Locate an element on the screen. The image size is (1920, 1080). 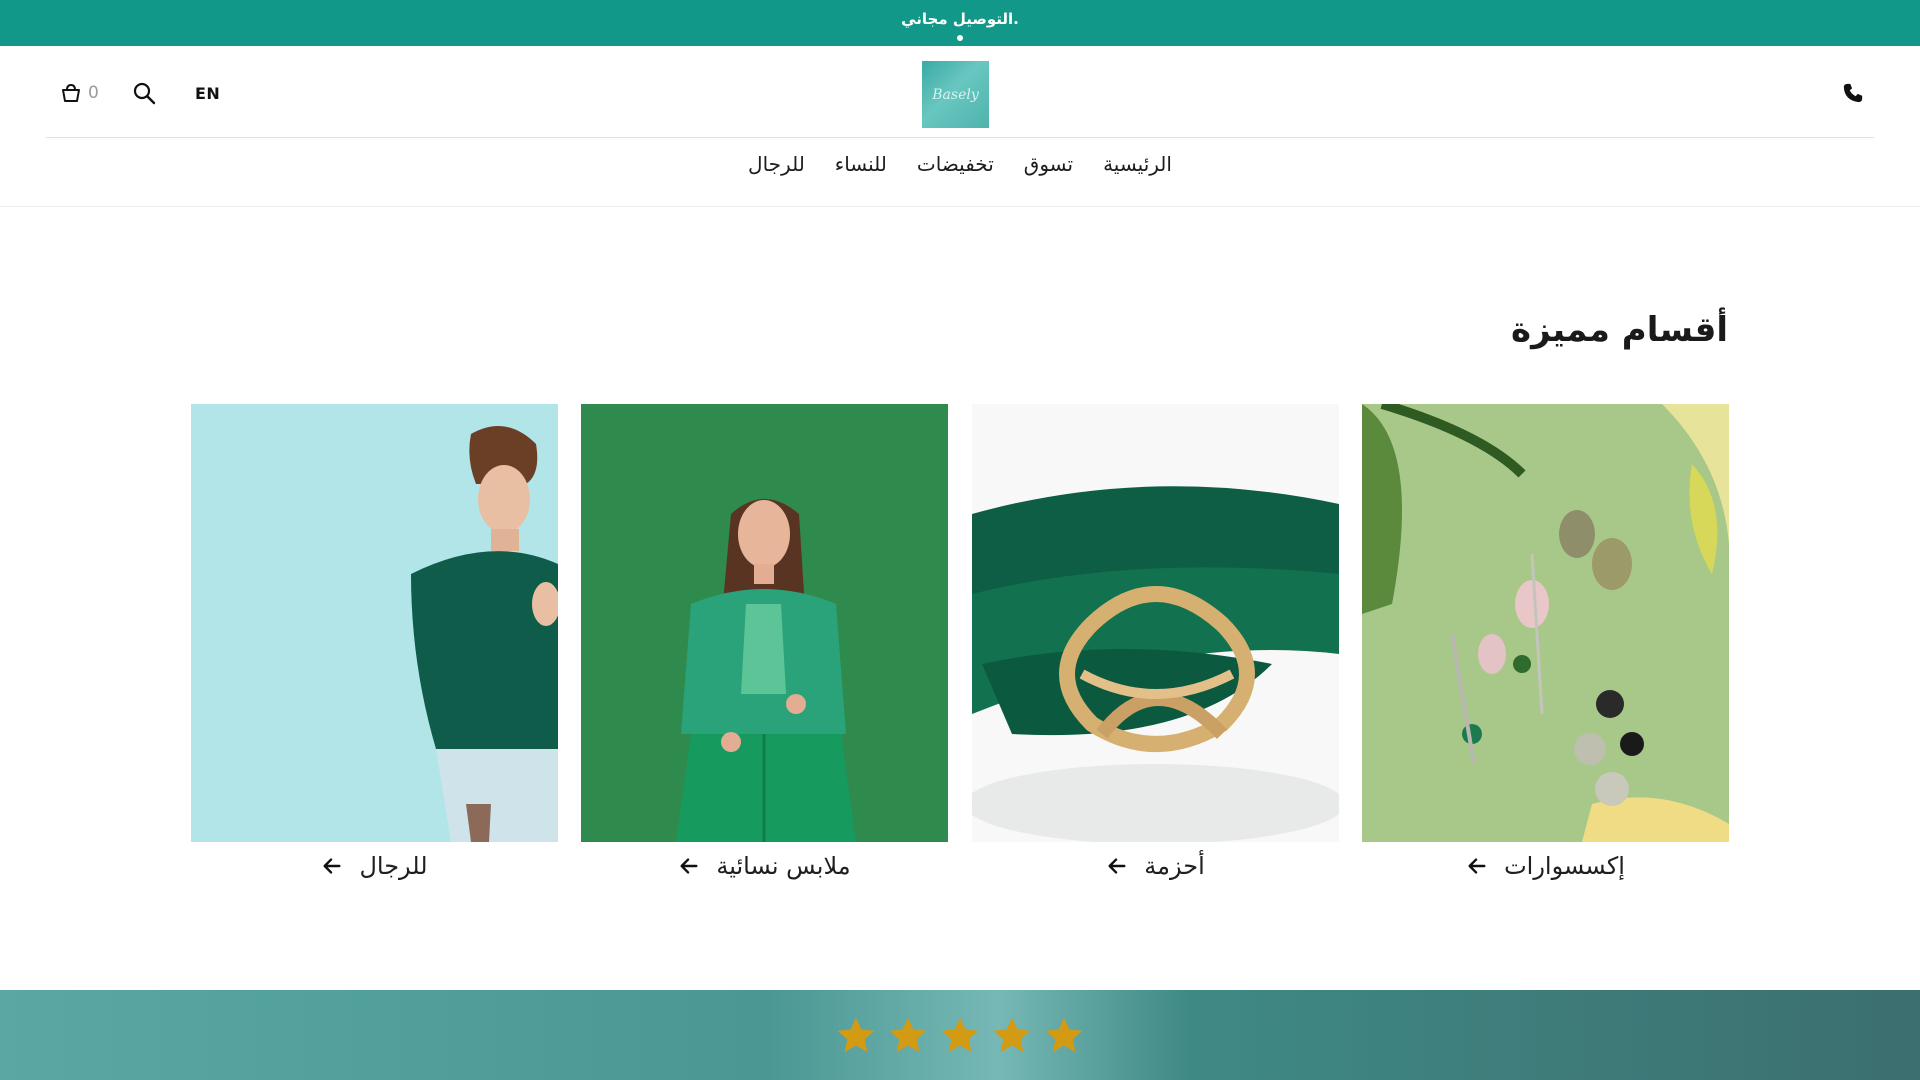
language-switch: EN is located at coordinates (207, 93).